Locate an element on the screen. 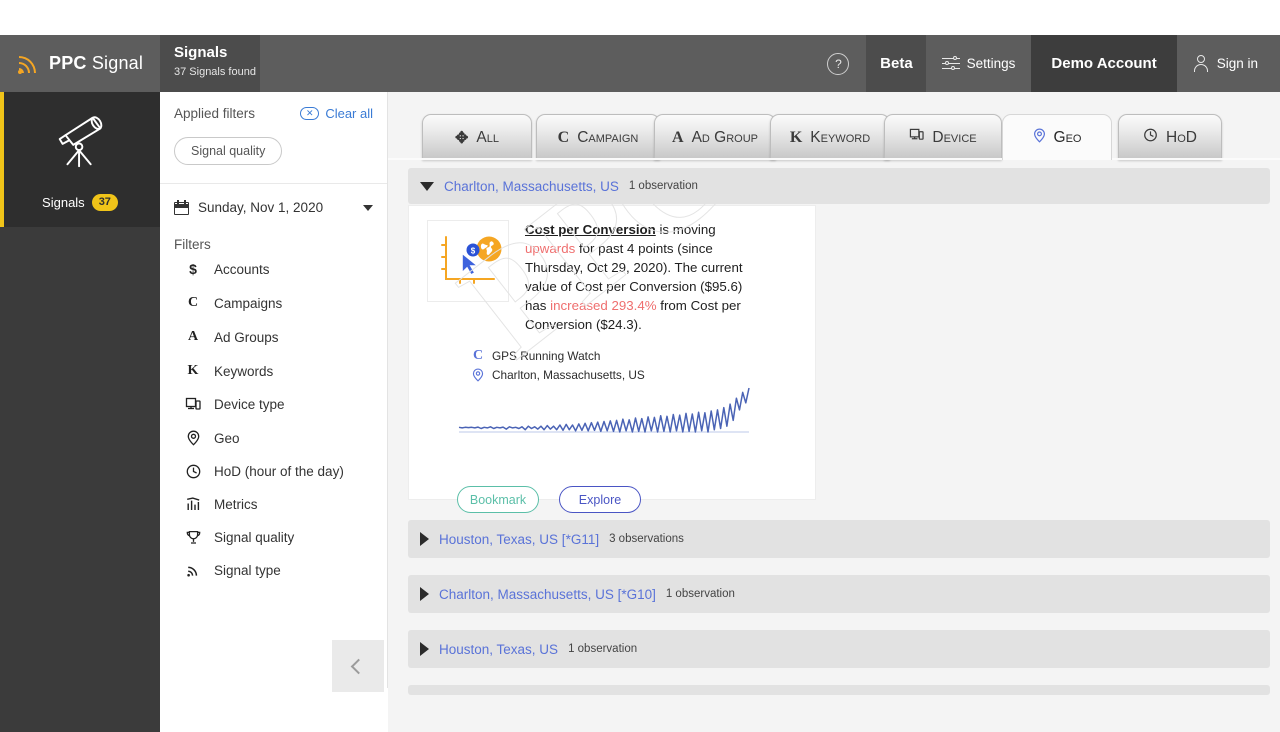 Image resolution: width=1280 pixels, height=732 pixels. filters-collapse-button is located at coordinates (358, 666).